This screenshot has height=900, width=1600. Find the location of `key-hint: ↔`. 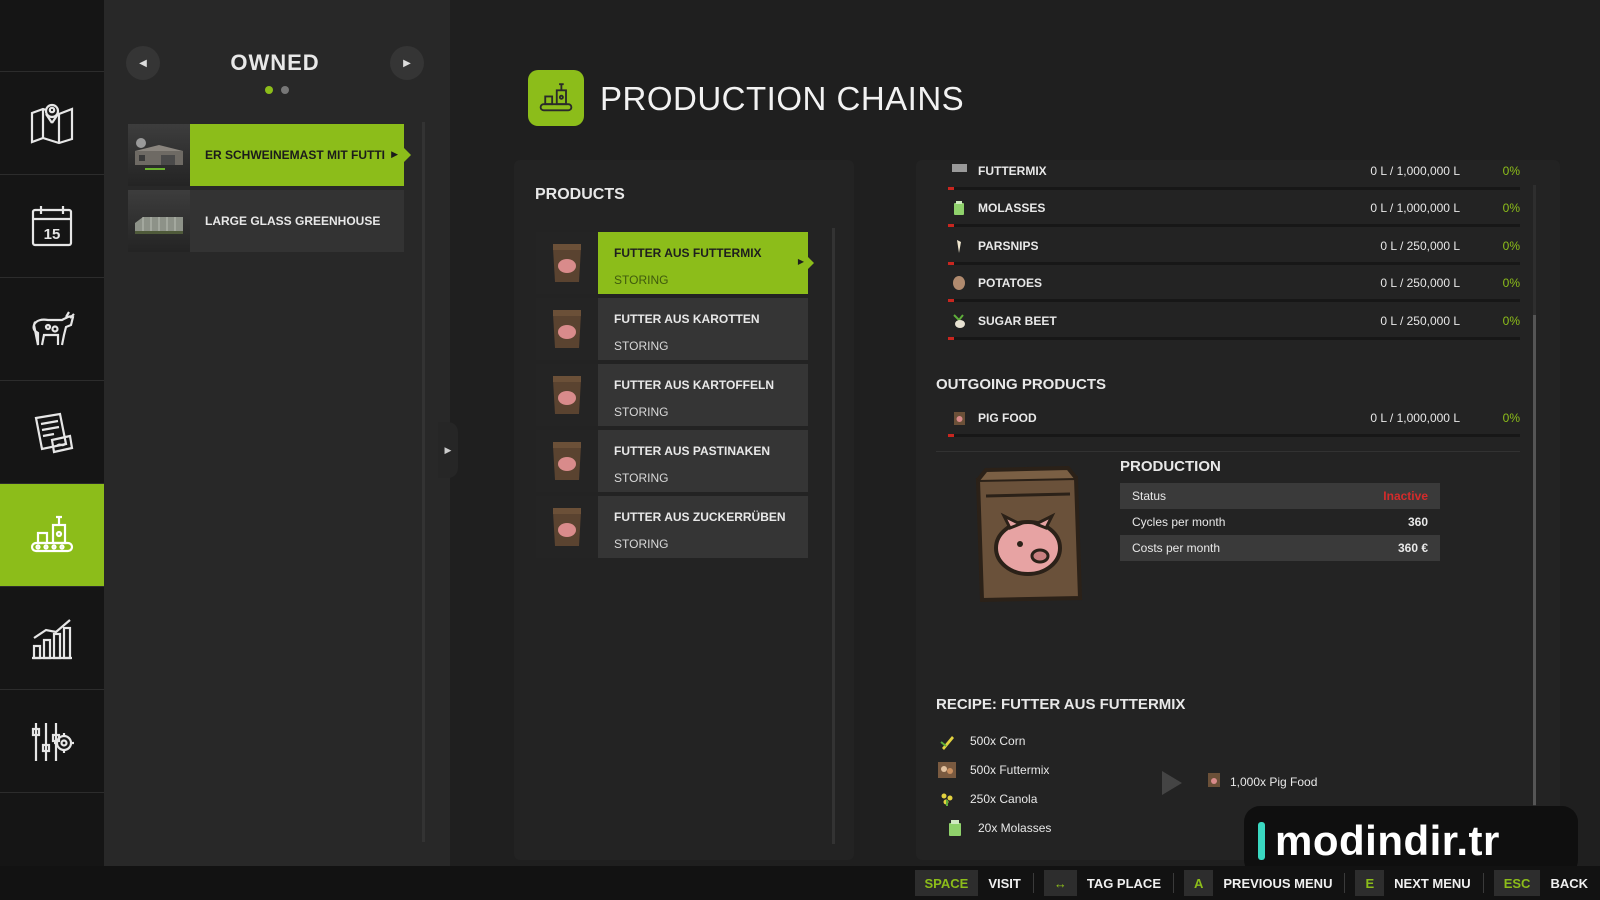

key-hint: ↔ is located at coordinates (1060, 883).